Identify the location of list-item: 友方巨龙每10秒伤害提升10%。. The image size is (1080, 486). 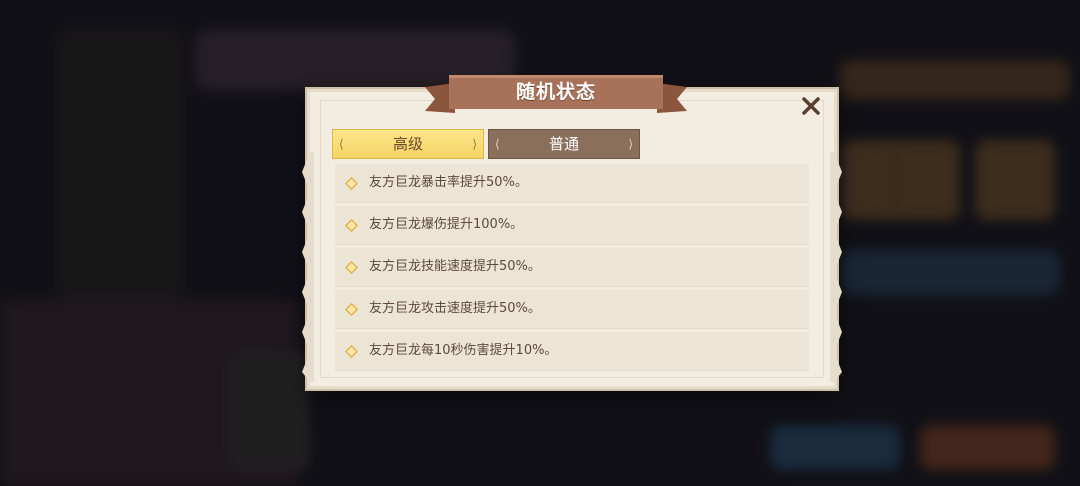
(572, 351).